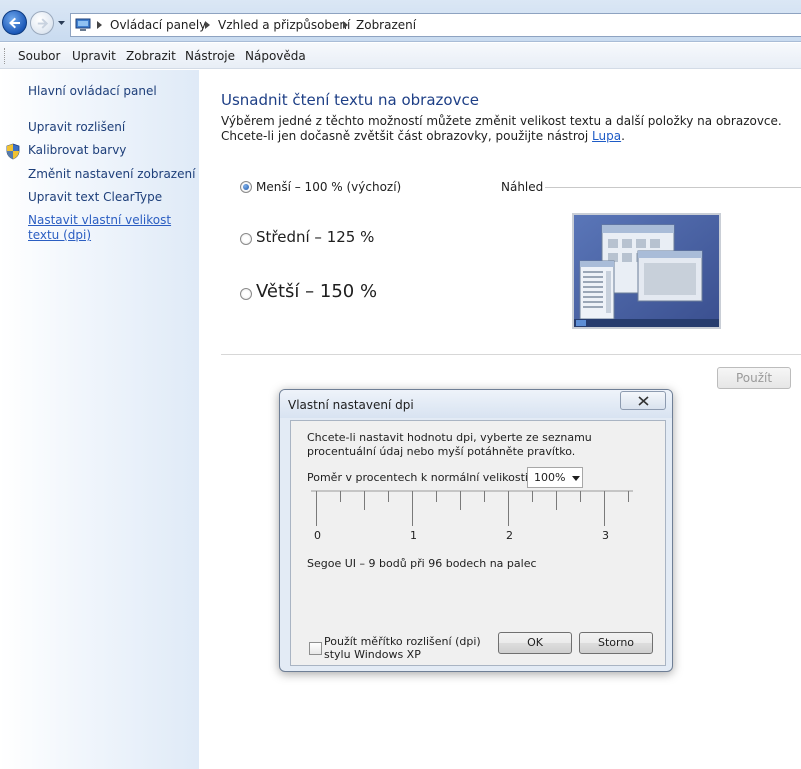 The height and width of the screenshot is (769, 801). What do you see at coordinates (386, 25) in the screenshot?
I see `breadcrumb-zobrazeni: Zobrazení` at bounding box center [386, 25].